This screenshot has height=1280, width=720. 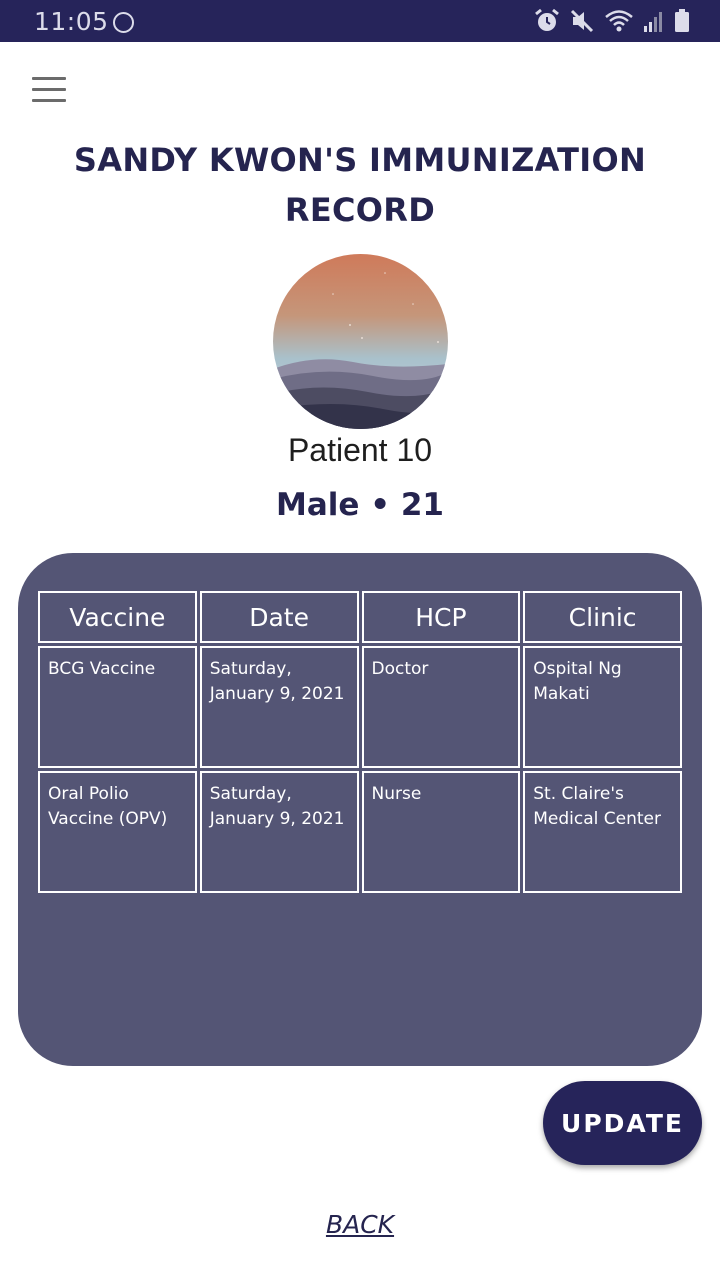 What do you see at coordinates (360, 1224) in the screenshot?
I see `back-link: BACK` at bounding box center [360, 1224].